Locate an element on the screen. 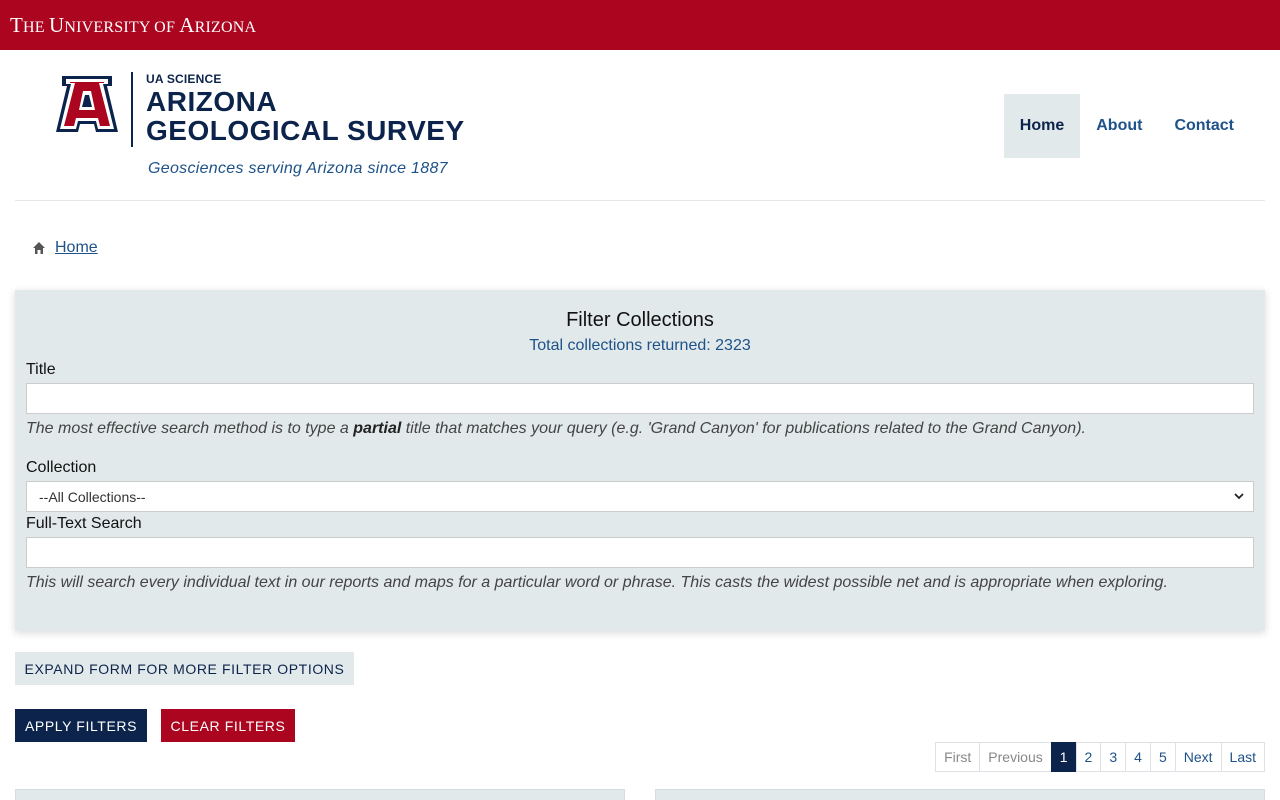 The height and width of the screenshot is (800, 1280). home-icon is located at coordinates (39, 248).